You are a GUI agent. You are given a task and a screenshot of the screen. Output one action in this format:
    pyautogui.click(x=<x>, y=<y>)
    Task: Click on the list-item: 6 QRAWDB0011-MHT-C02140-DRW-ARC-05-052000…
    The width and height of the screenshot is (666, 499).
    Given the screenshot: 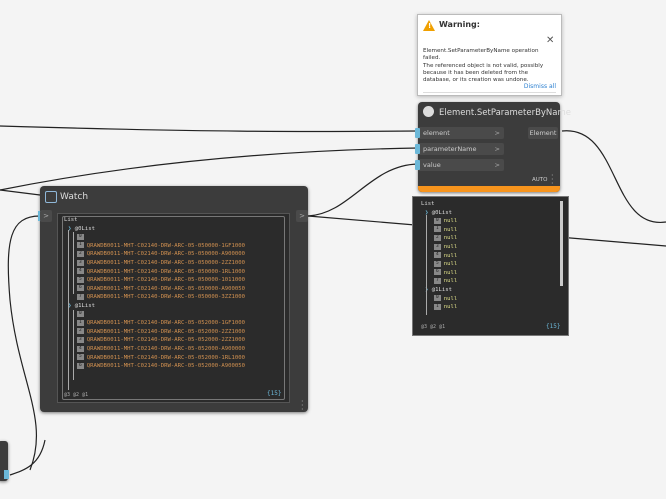 What is the action you would take?
    pyautogui.click(x=161, y=366)
    